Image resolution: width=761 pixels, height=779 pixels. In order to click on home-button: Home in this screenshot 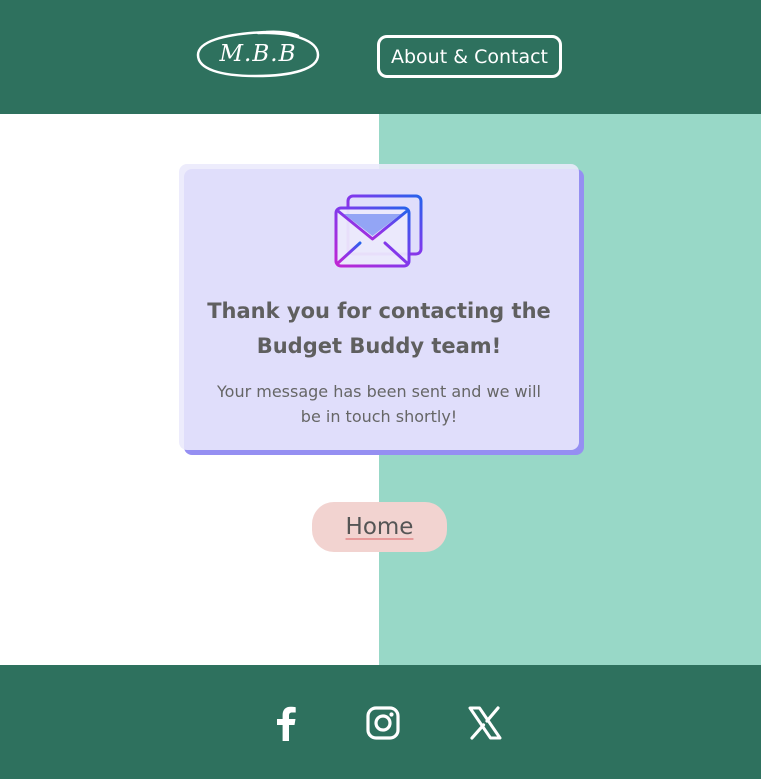, I will do `click(379, 527)`.